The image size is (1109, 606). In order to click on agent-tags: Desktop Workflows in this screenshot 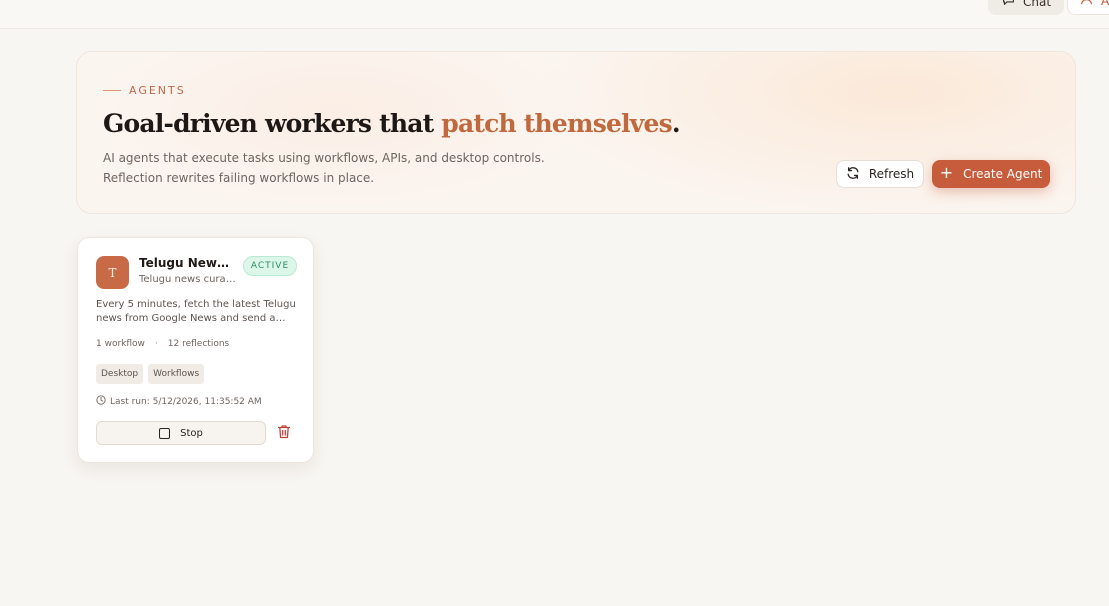, I will do `click(150, 374)`.